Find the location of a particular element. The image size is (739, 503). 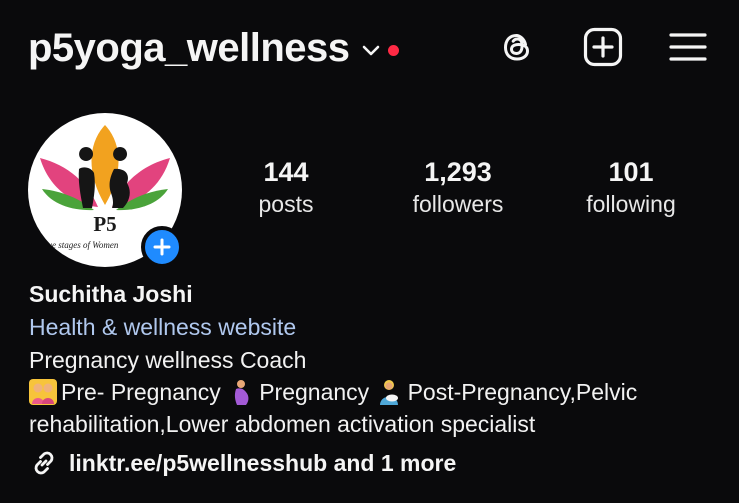

bio-link: linktr.ee/p5wellnesshub and 1 more is located at coordinates (379, 463).